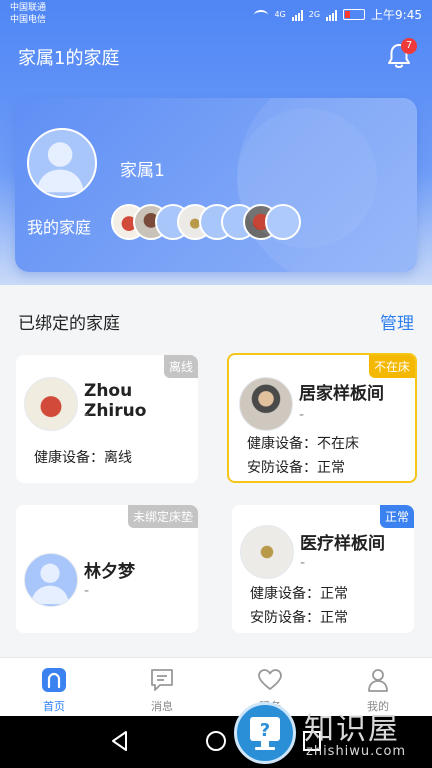 This screenshot has height=768, width=432. I want to click on family-name: 医疗样板间, so click(342, 544).